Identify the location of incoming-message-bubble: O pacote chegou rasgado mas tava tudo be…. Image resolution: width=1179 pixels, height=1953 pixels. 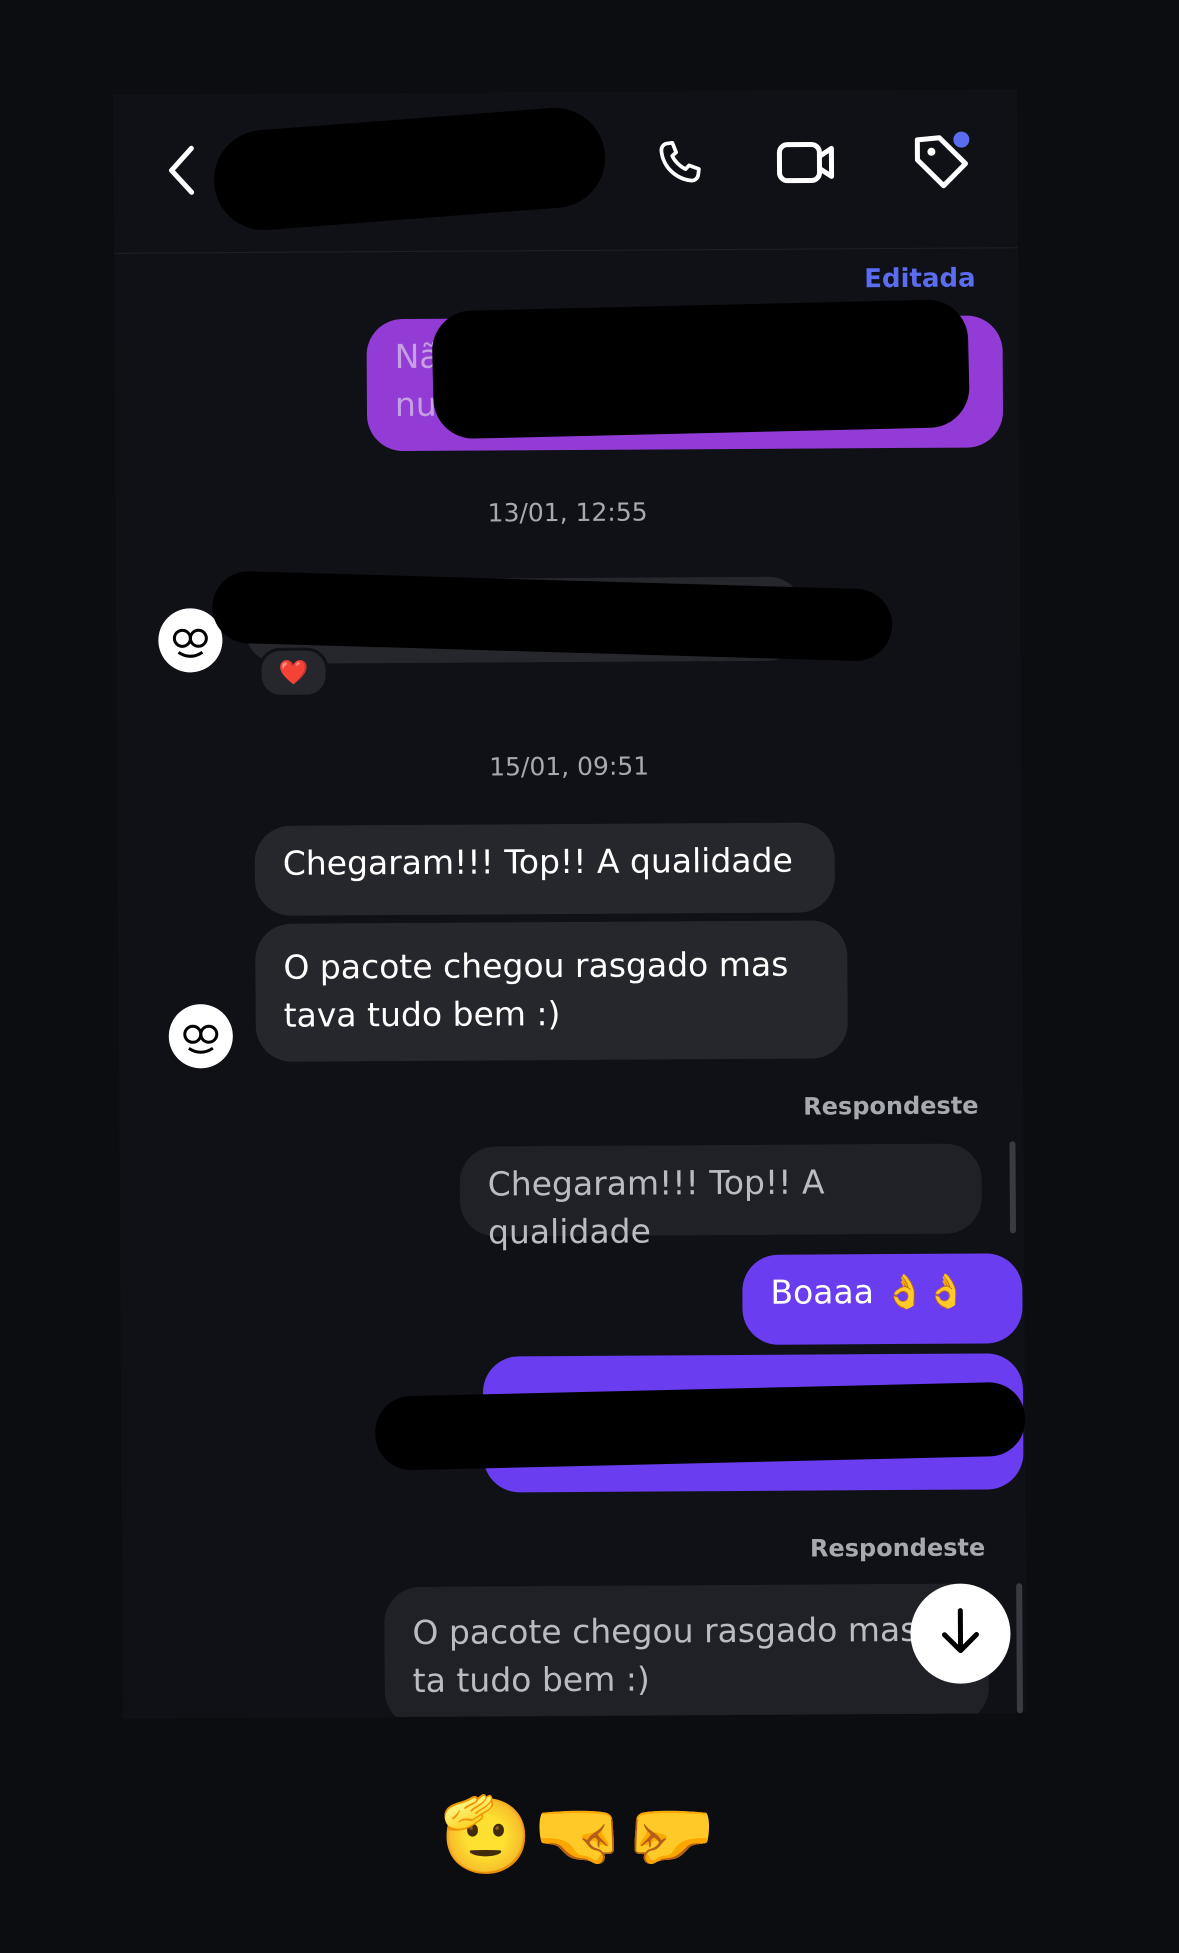
(551, 991).